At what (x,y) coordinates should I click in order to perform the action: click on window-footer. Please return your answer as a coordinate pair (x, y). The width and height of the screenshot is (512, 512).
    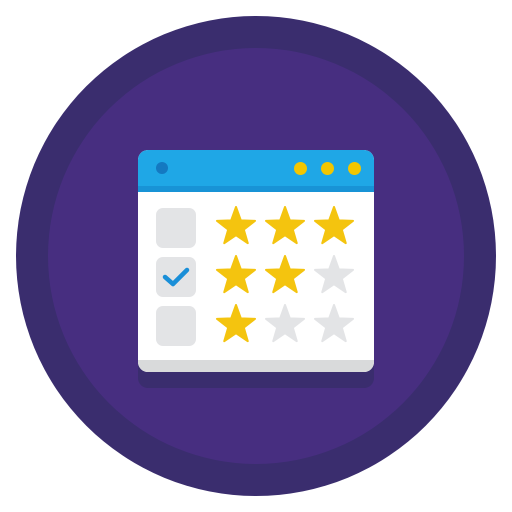
    Looking at the image, I should click on (256, 366).